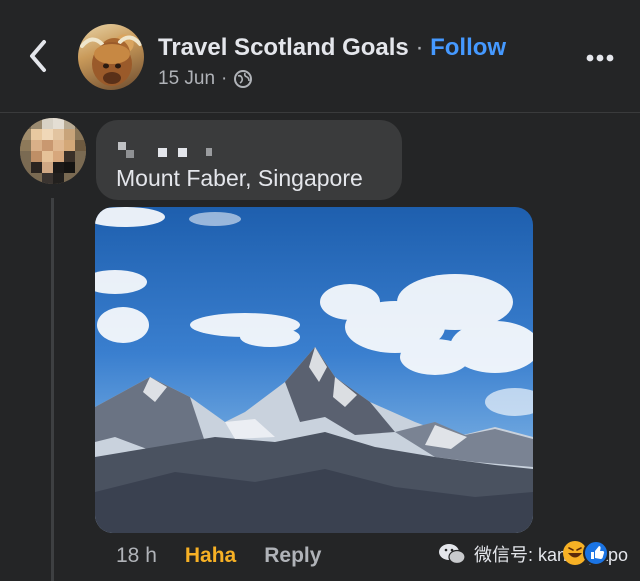 The height and width of the screenshot is (581, 640). I want to click on chevron-left-icon, so click(38, 56).